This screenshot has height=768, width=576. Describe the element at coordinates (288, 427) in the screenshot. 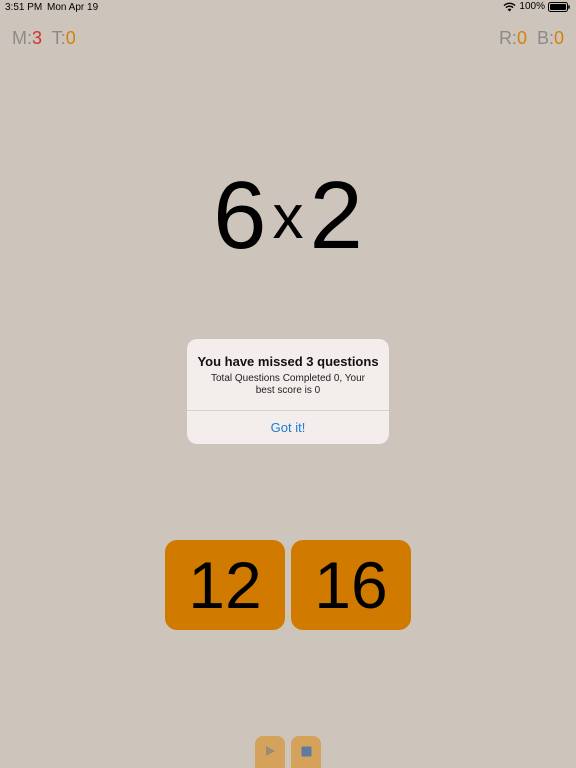

I see `got-it-button: Got it!` at that location.